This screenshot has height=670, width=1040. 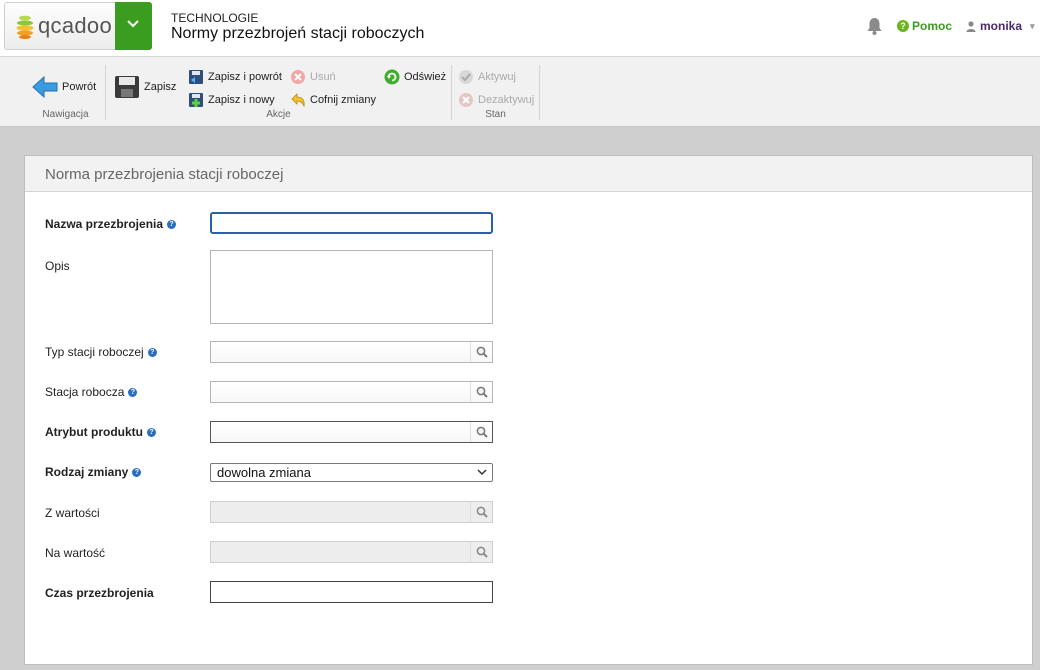 I want to click on product-attribute-label-text: Atrybut produktu, so click(x=94, y=432).